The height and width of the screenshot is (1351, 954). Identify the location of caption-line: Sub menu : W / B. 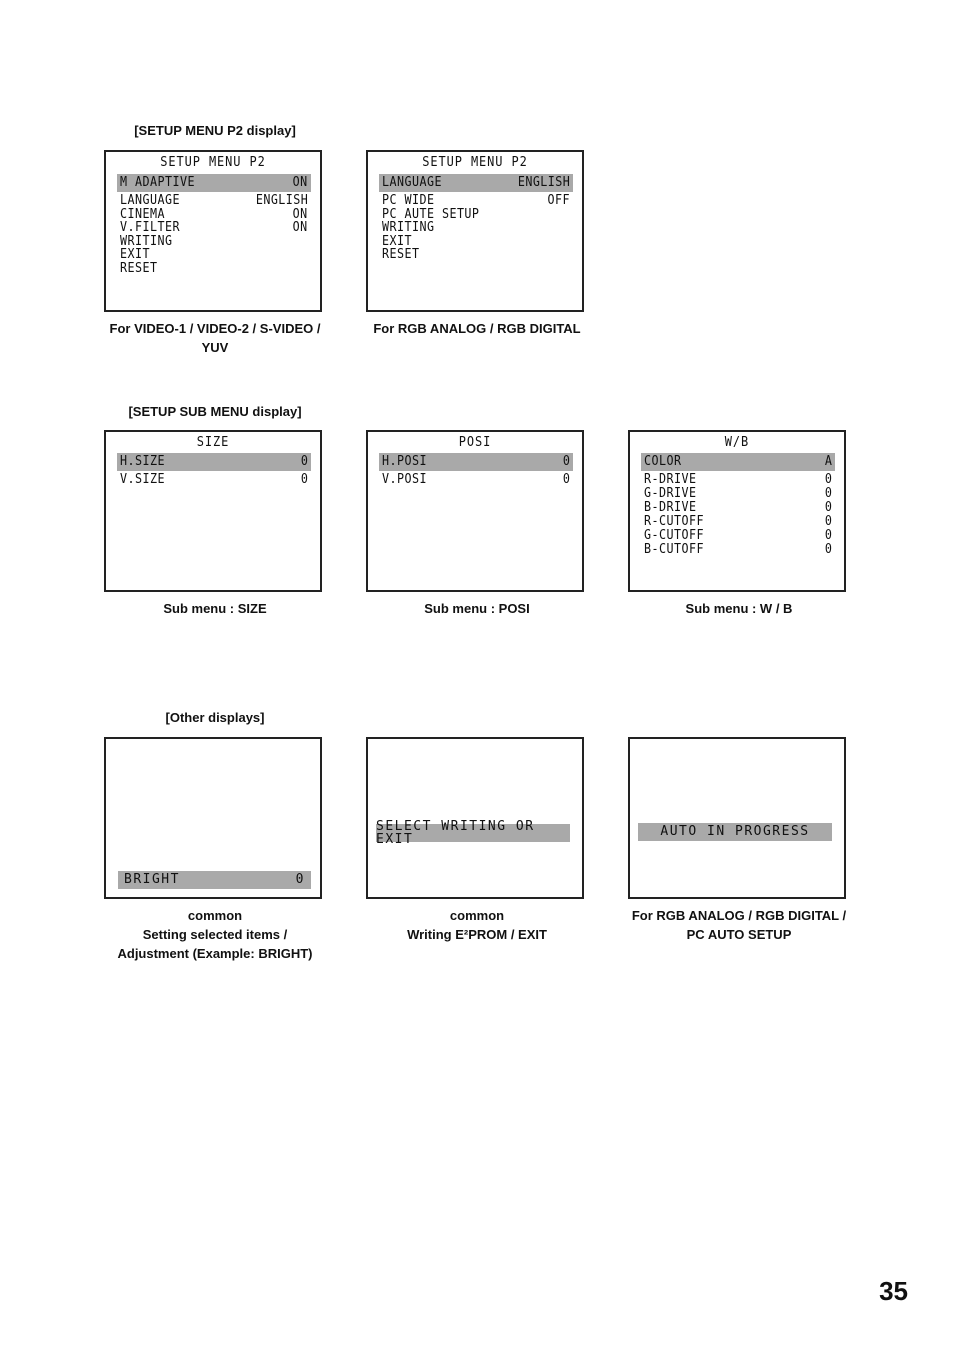
(739, 608).